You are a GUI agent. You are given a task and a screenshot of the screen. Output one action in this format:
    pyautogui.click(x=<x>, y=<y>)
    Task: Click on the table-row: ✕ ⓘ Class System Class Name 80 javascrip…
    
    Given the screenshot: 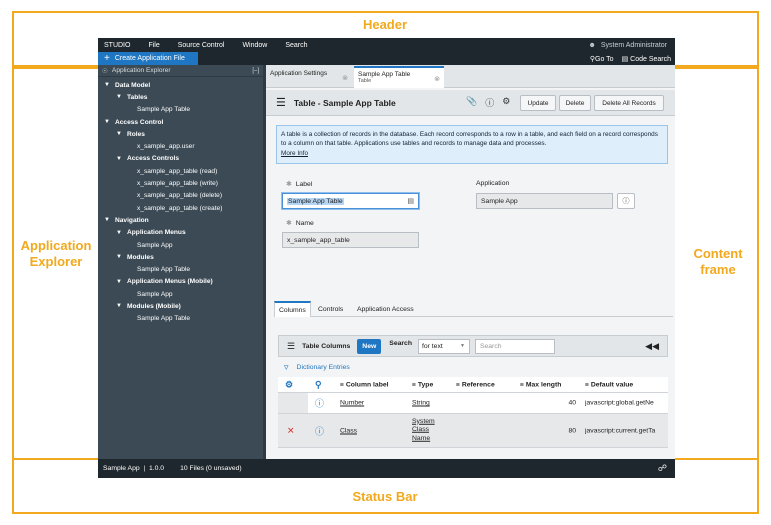 What is the action you would take?
    pyautogui.click(x=473, y=431)
    